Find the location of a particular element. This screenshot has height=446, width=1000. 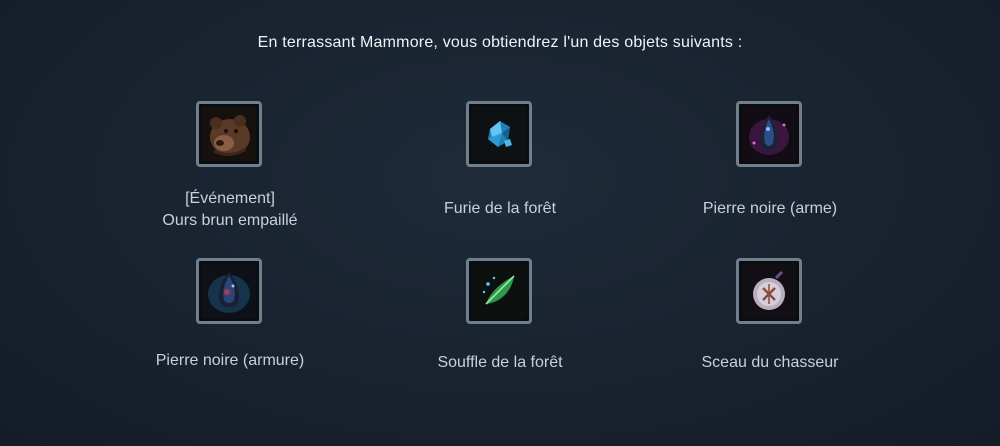

reward-name-line1: Pierre noire (armure) is located at coordinates (230, 360).